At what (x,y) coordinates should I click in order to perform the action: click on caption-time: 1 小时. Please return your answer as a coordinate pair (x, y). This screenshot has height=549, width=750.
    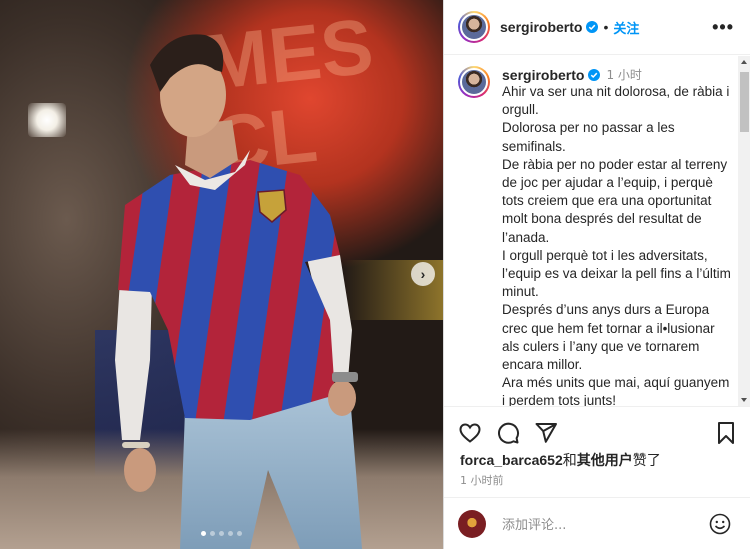
    Looking at the image, I should click on (623, 74).